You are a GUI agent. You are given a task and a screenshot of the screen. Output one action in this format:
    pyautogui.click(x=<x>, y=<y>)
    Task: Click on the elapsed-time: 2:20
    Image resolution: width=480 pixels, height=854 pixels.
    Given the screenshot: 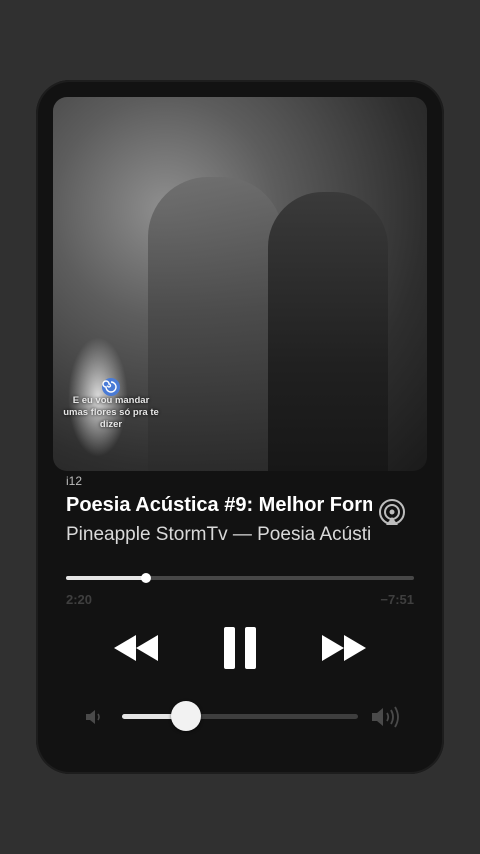 What is the action you would take?
    pyautogui.click(x=79, y=599)
    